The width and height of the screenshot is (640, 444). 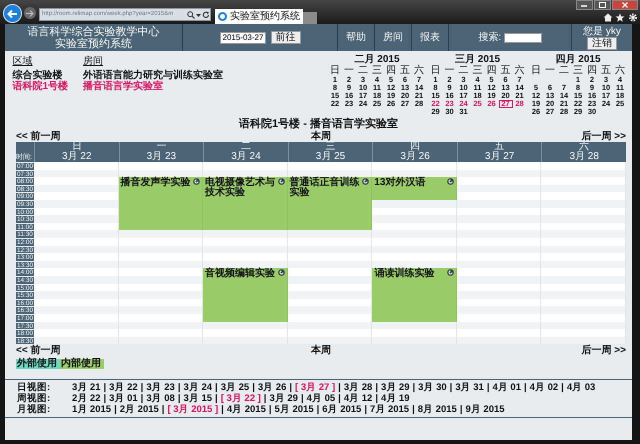 What do you see at coordinates (38, 363) in the screenshot?
I see `legend-item: 外部使用` at bounding box center [38, 363].